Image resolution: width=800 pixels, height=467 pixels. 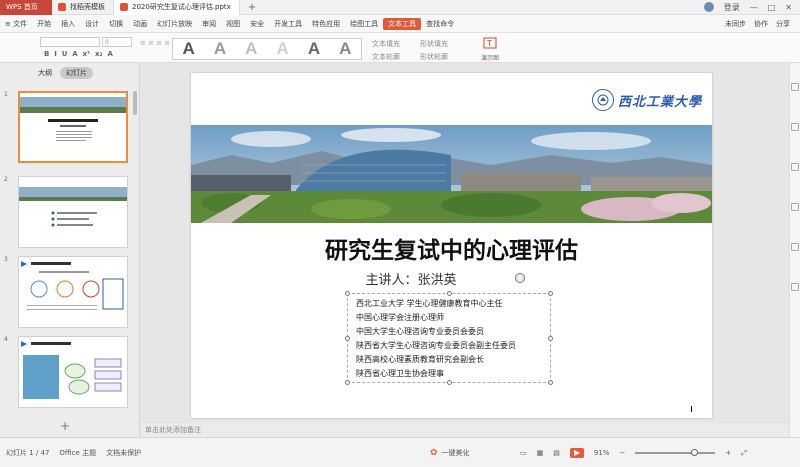 I want to click on wordart-style-4: A, so click(x=283, y=49).